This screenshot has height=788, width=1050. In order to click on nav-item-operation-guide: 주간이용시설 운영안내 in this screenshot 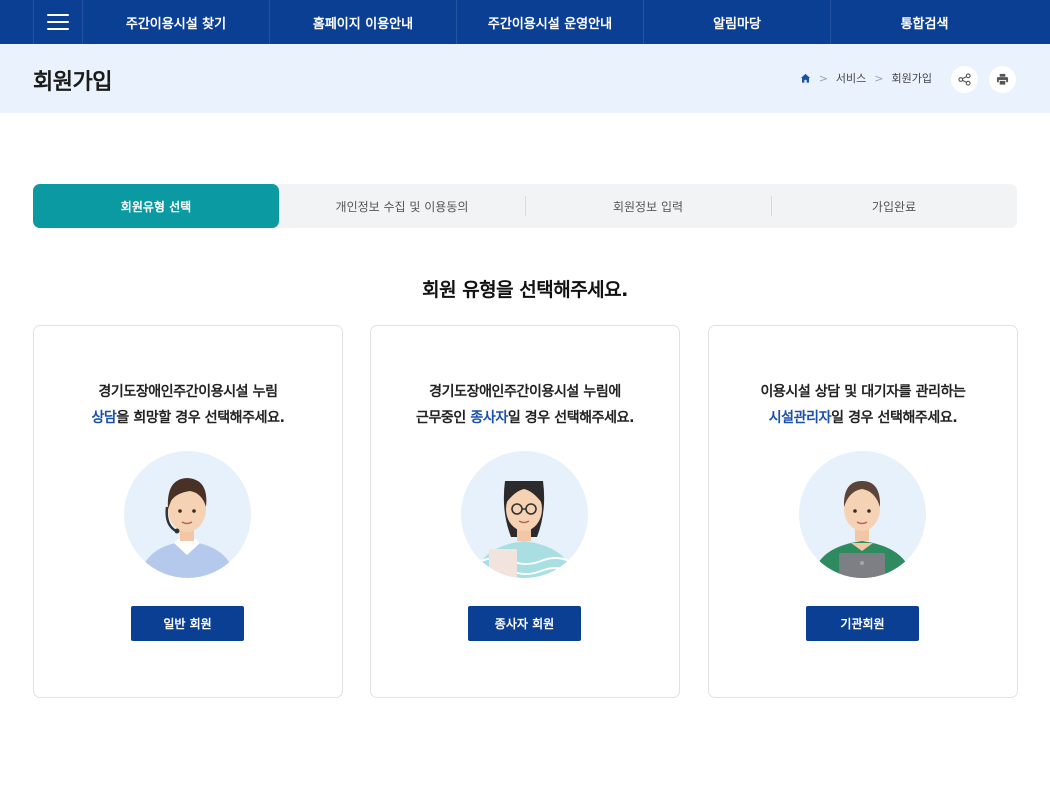, I will do `click(550, 22)`.